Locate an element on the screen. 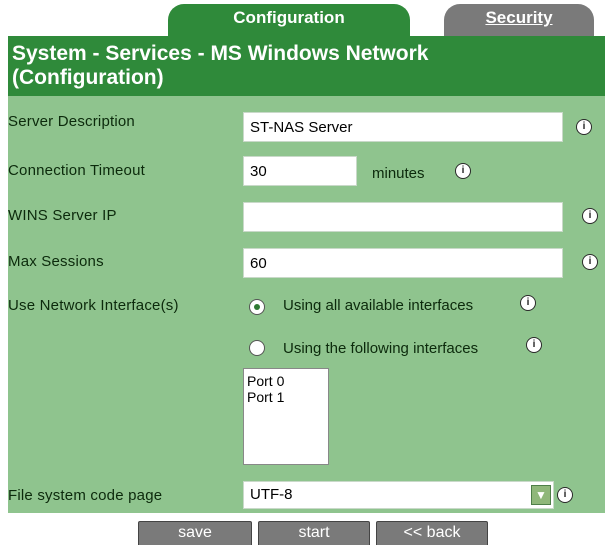 The width and height of the screenshot is (605, 545). connection-timeout-label: Connection Timeout is located at coordinates (77, 170).